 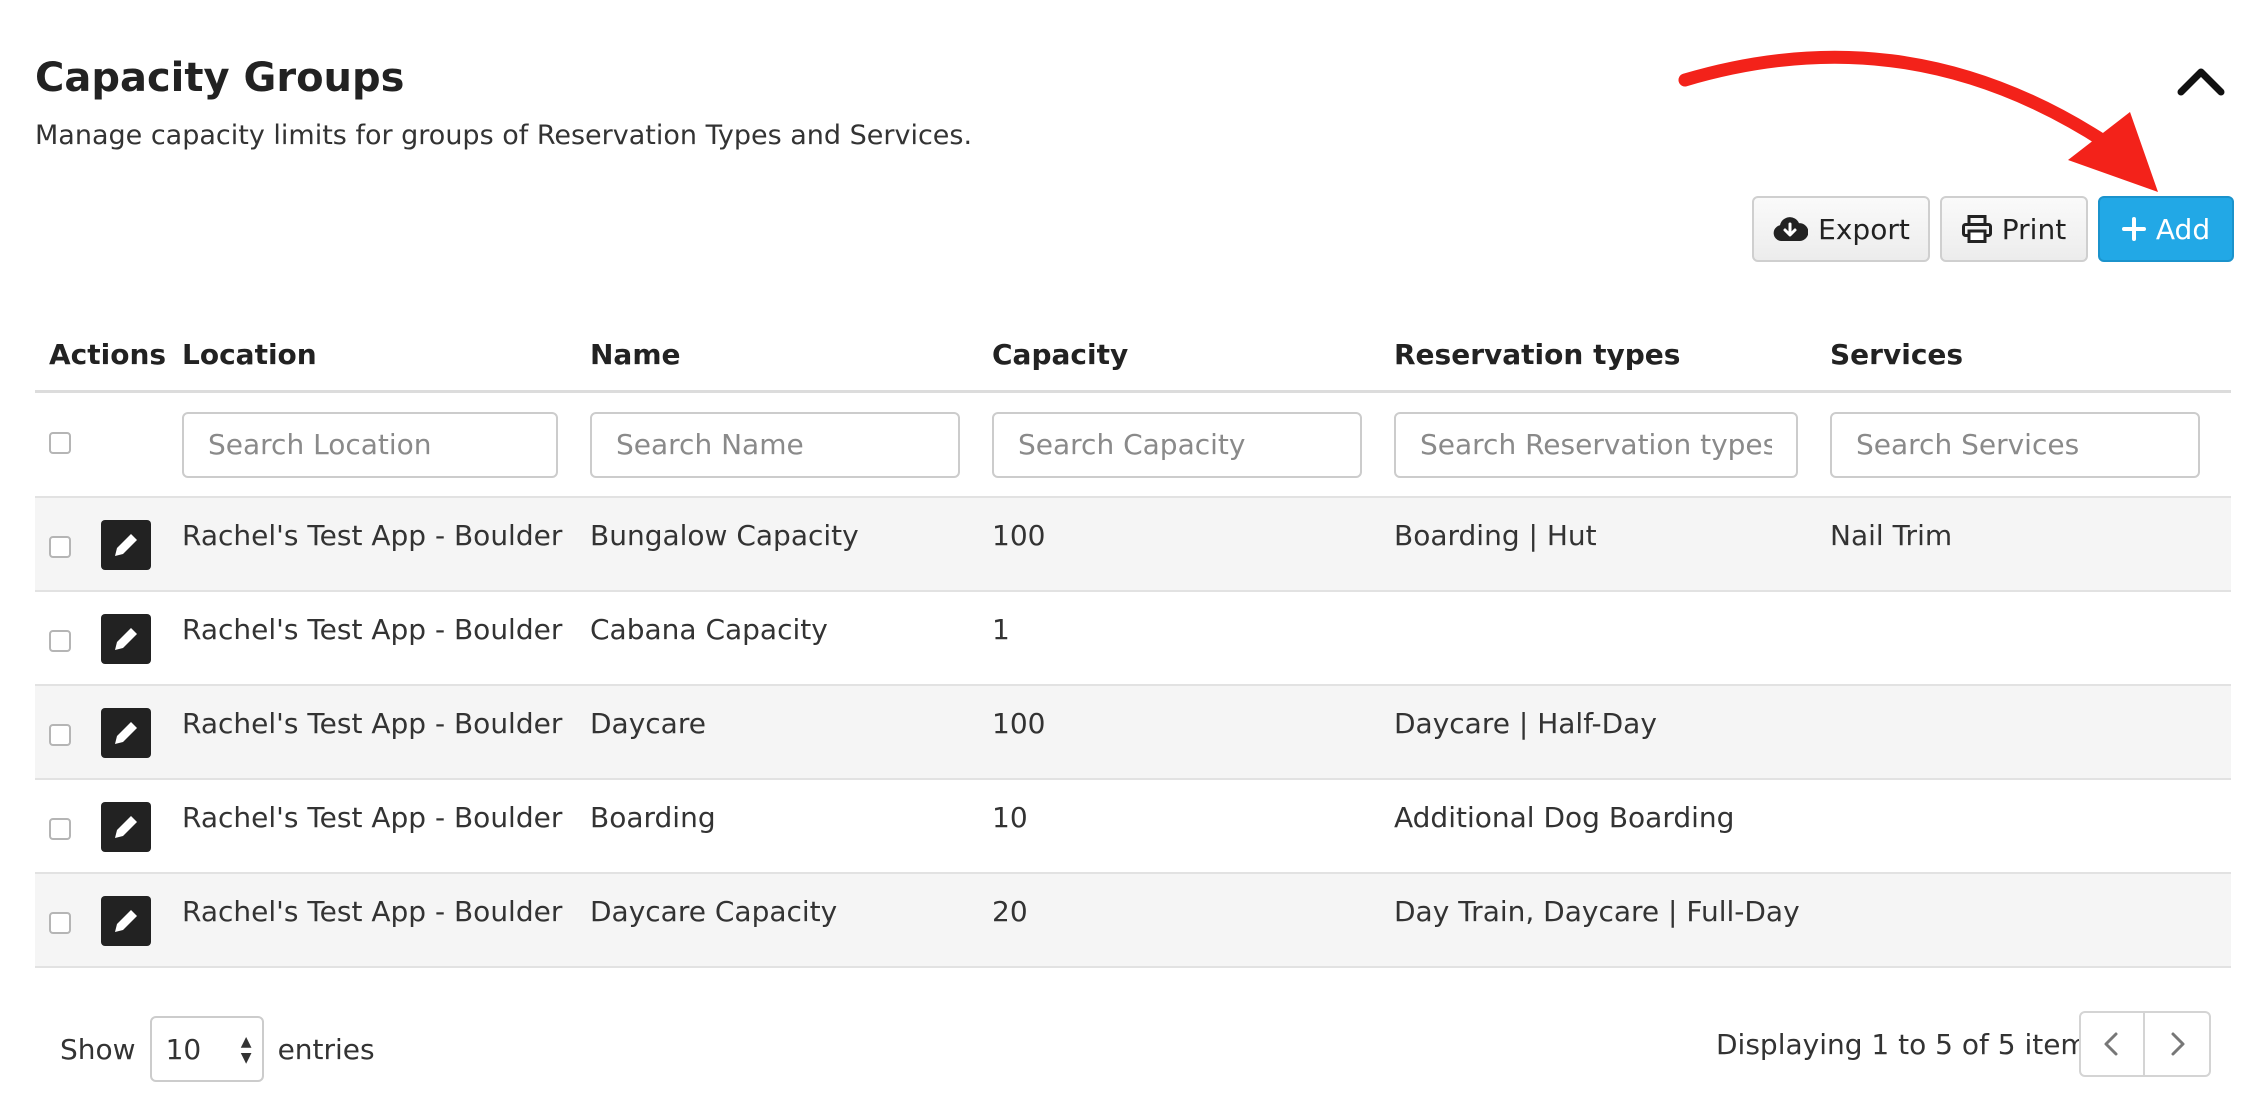 What do you see at coordinates (1976, 229) in the screenshot?
I see `printer-icon` at bounding box center [1976, 229].